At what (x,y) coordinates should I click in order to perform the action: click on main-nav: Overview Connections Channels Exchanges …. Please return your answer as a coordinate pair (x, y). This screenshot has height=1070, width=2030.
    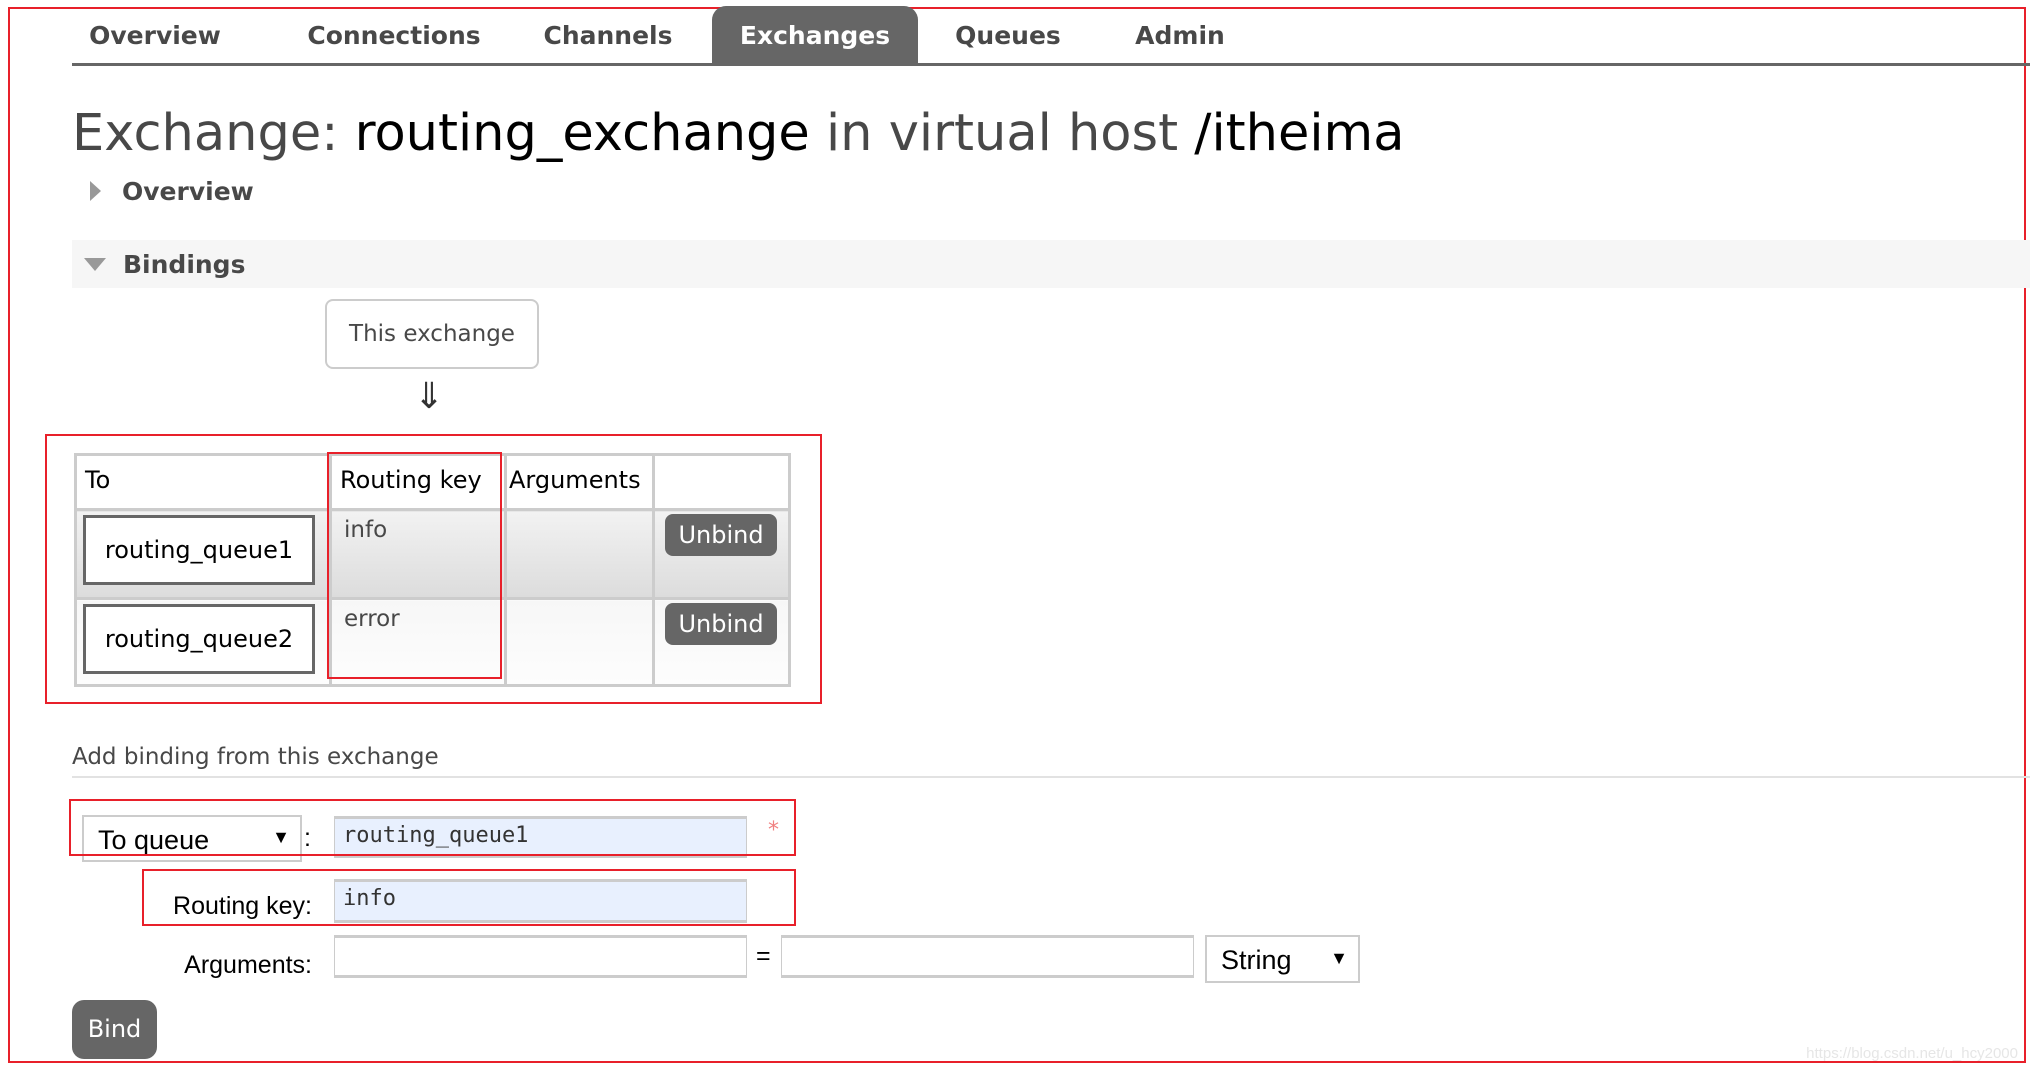
    Looking at the image, I should click on (1051, 33).